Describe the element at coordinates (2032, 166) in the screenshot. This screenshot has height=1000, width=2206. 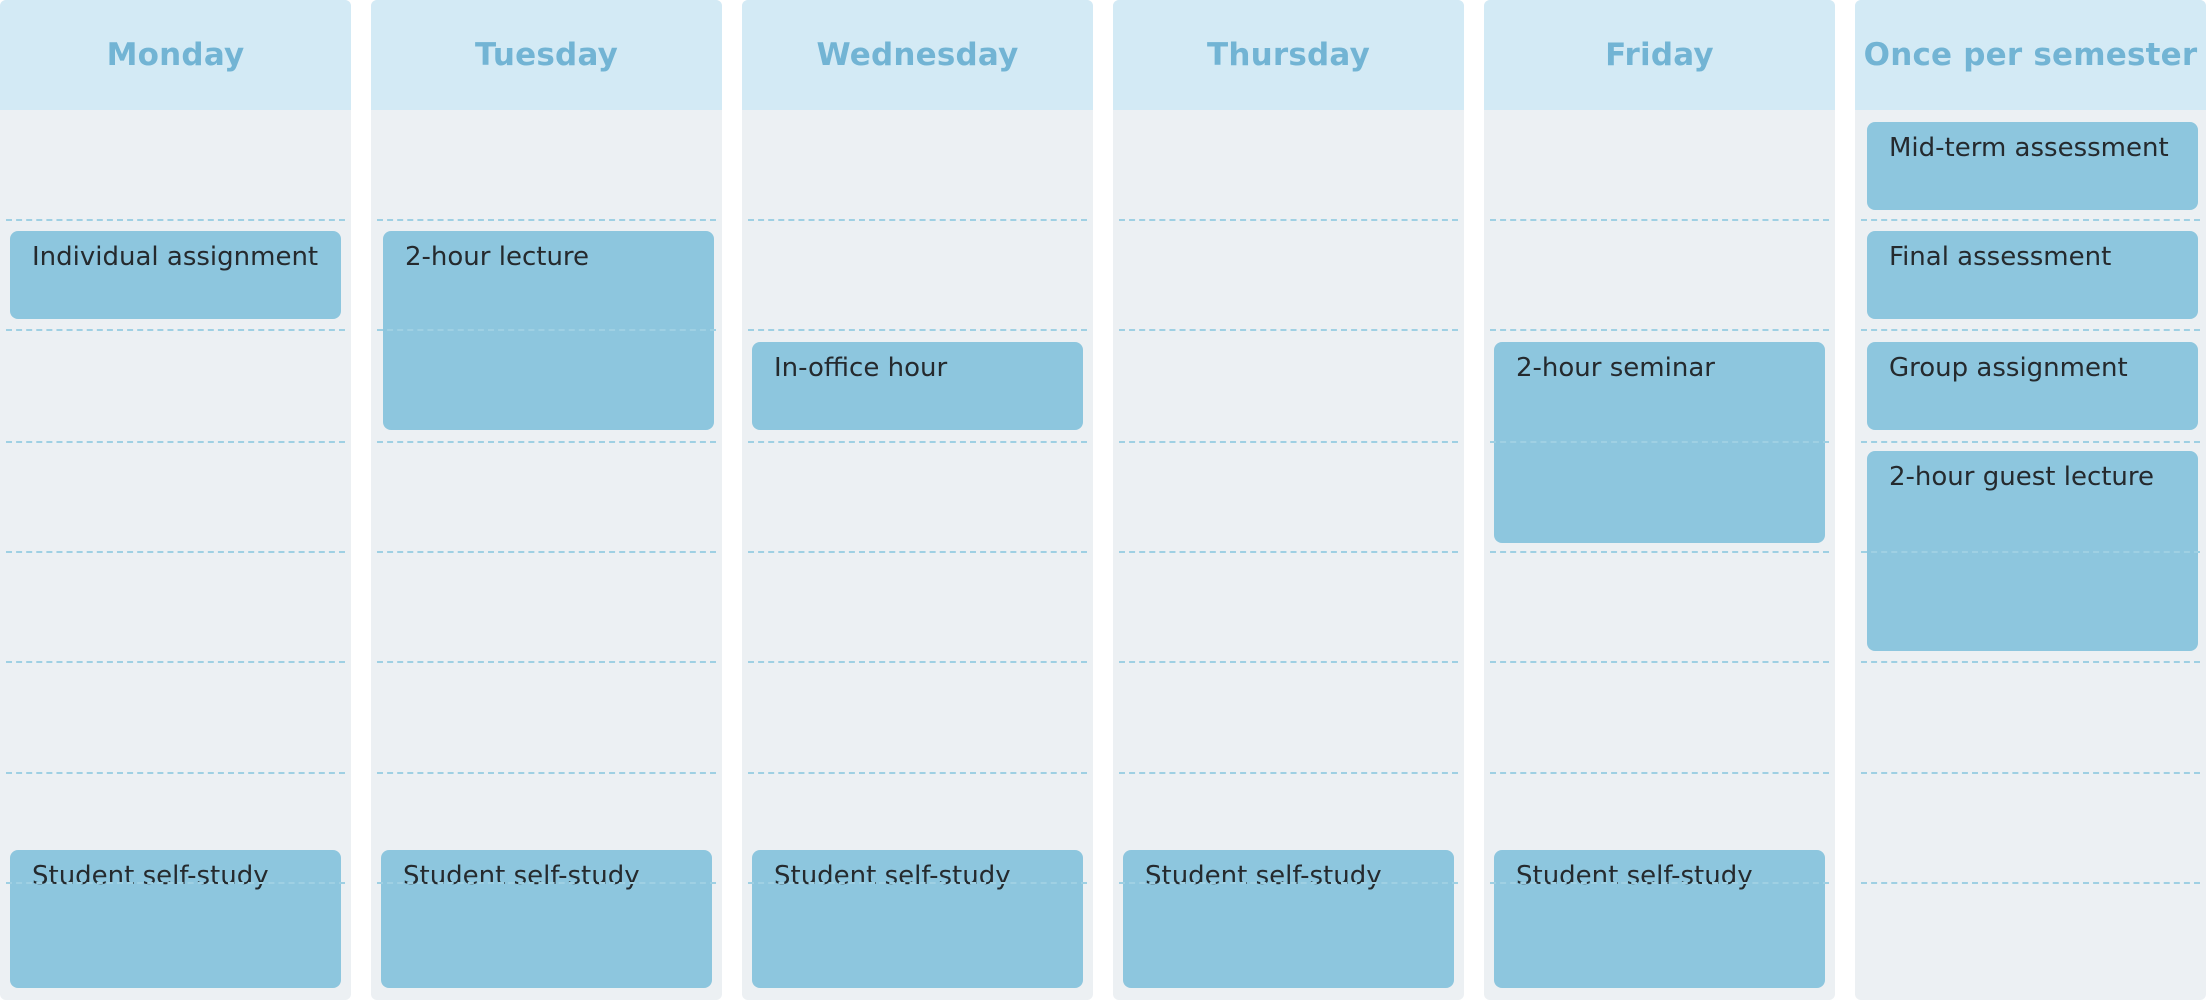
I see `event-mid-term-assessment: Mid-term assessment` at that location.